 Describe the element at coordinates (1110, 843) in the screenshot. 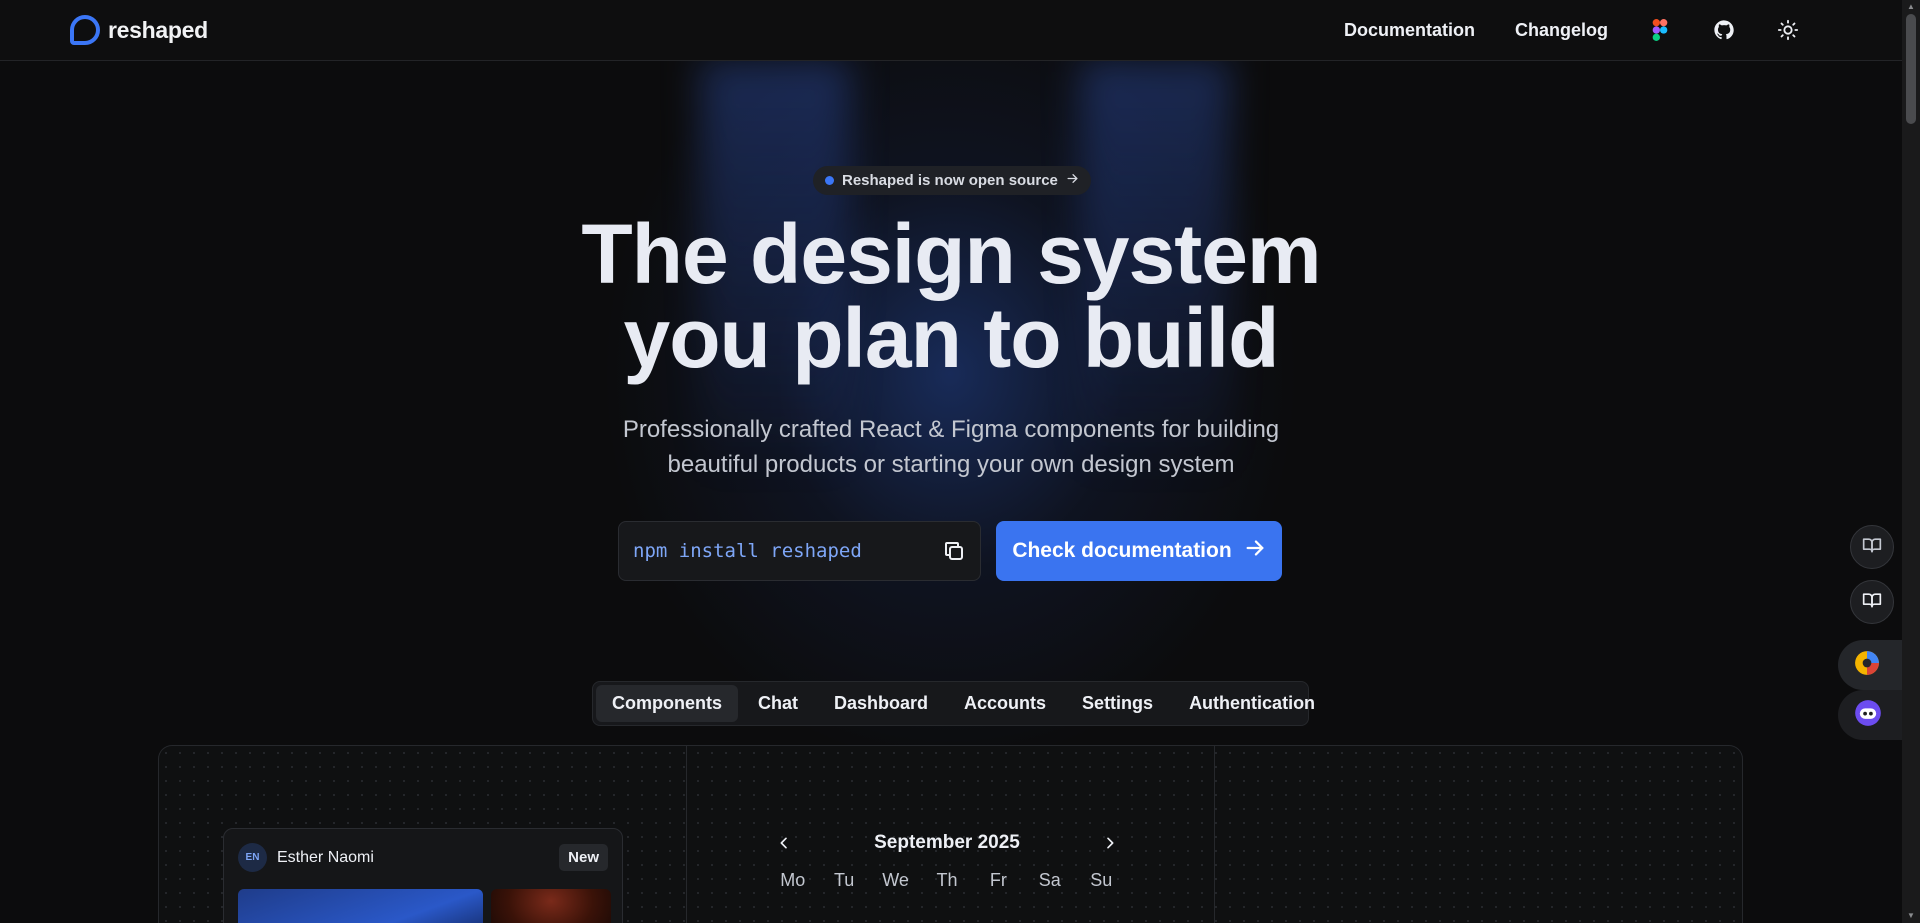

I see `chevron-right-icon` at that location.